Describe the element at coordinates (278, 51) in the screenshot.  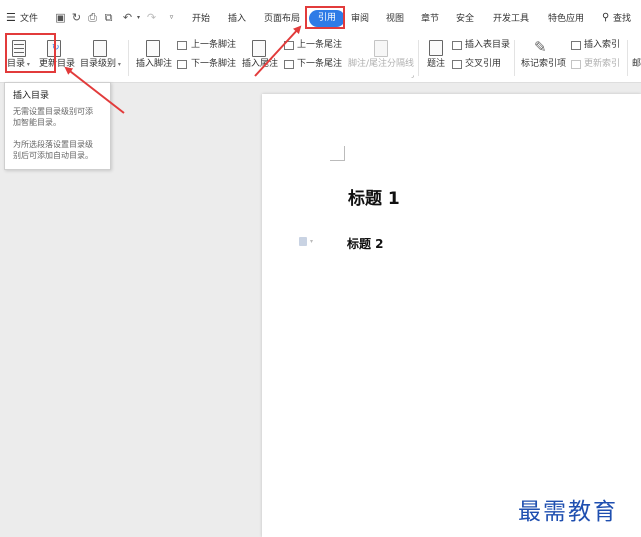
I see `arrow-to-references-tab` at that location.